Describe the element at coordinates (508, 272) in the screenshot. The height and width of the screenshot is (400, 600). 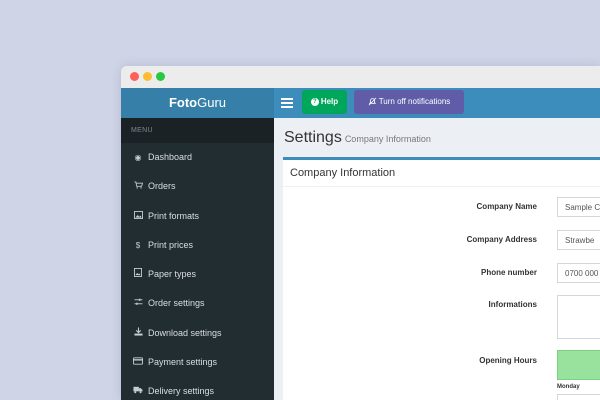
I see `phone-number-label: Phone number` at that location.